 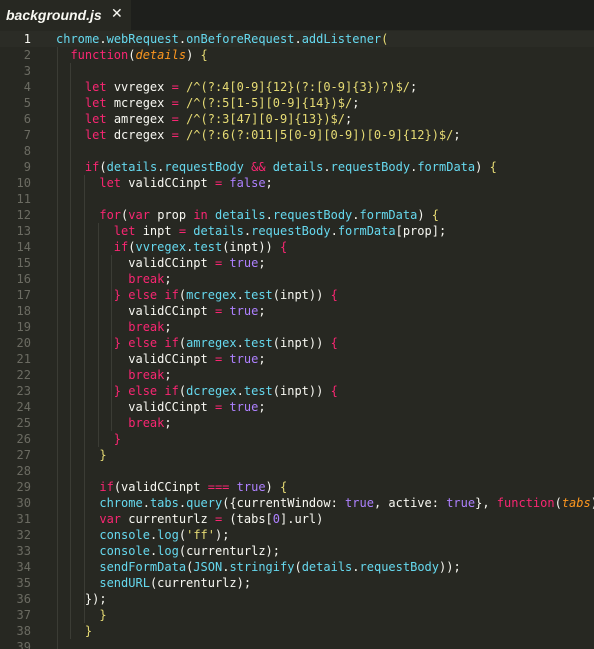 I want to click on code-line: 36 });, so click(x=297, y=599).